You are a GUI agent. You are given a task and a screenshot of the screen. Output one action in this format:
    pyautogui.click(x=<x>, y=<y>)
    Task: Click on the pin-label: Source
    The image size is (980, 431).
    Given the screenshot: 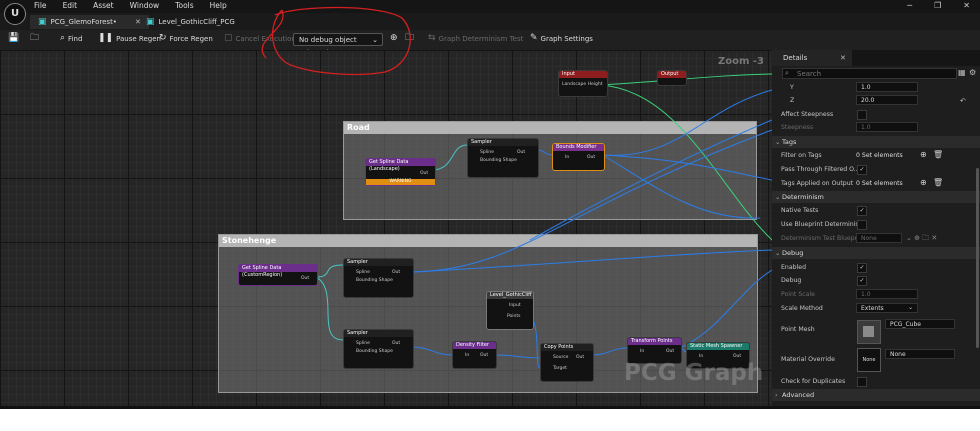 What is the action you would take?
    pyautogui.click(x=561, y=357)
    